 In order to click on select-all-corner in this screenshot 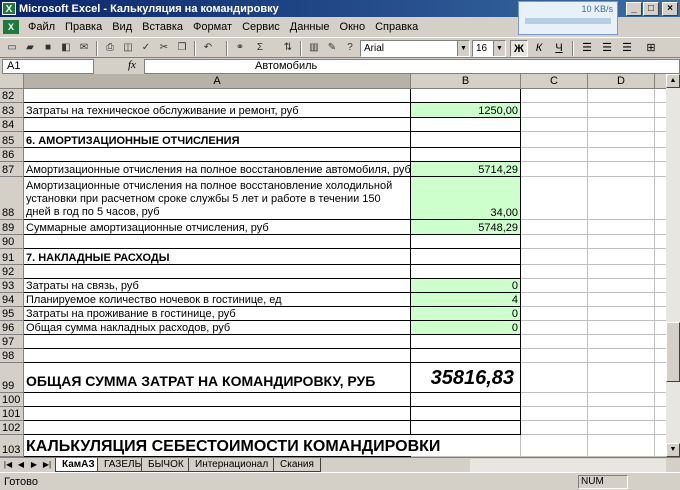, I will do `click(12, 81)`.